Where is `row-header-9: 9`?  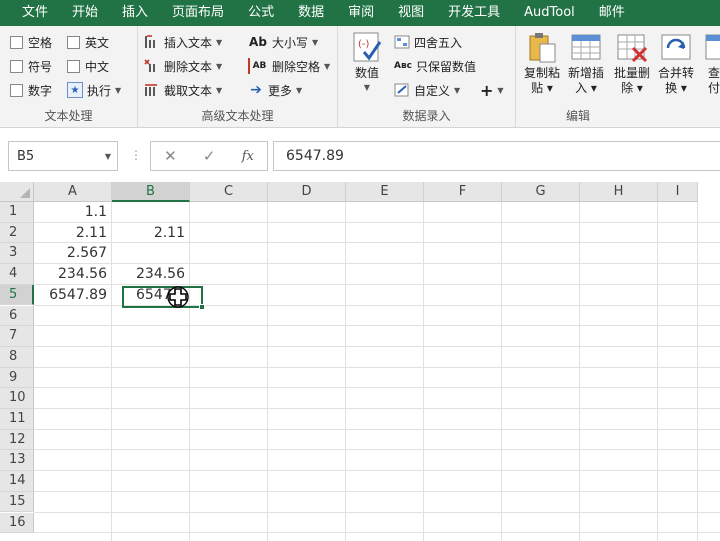 row-header-9: 9 is located at coordinates (17, 378).